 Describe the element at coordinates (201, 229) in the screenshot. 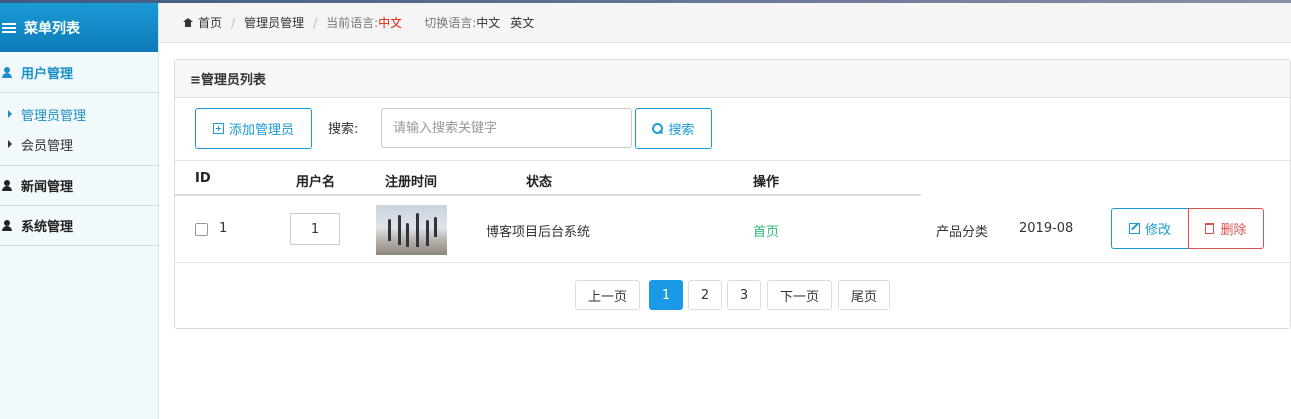

I see `row-checkbox` at that location.